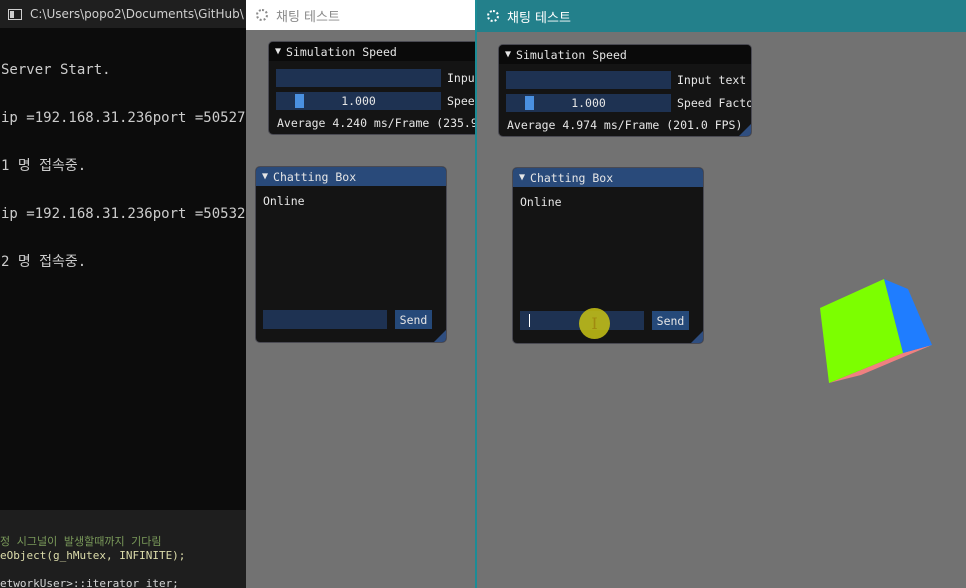 This screenshot has height=588, width=966. Describe the element at coordinates (712, 80) in the screenshot. I see `input-text-label: Input text` at that location.